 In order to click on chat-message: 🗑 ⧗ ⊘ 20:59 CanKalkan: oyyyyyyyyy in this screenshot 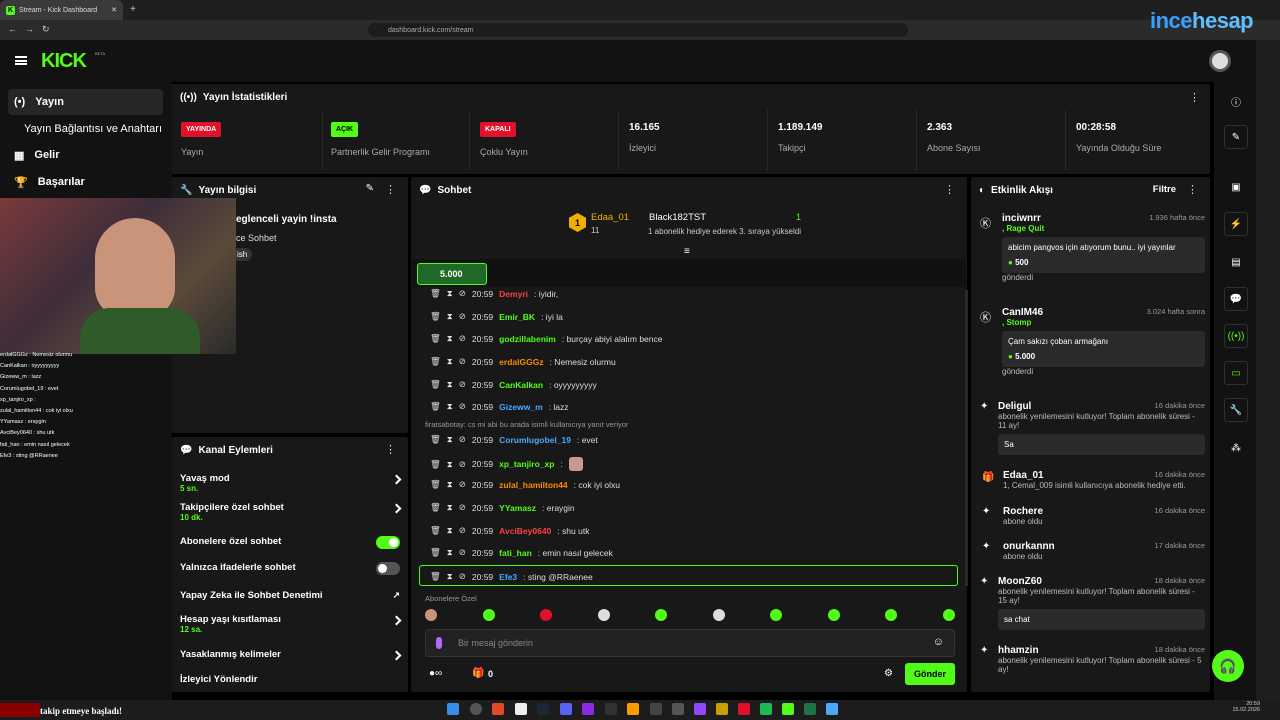, I will do `click(513, 384)`.